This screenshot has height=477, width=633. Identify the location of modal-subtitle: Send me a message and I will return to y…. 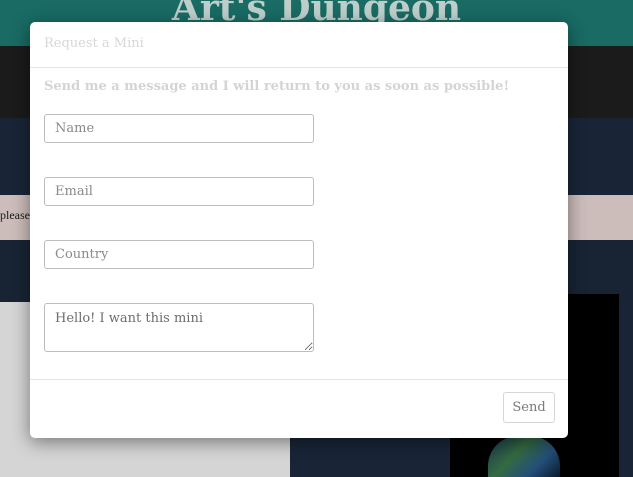
(277, 86).